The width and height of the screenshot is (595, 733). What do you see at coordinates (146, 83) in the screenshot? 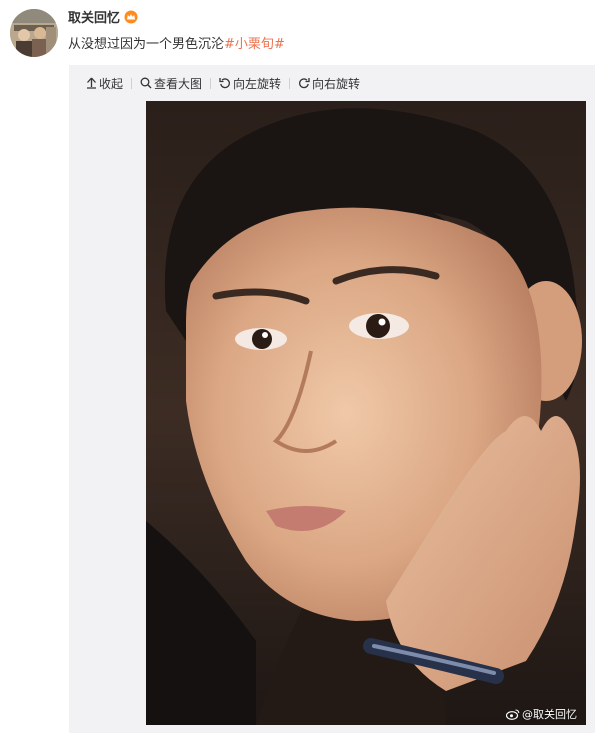
I see `search-icon` at bounding box center [146, 83].